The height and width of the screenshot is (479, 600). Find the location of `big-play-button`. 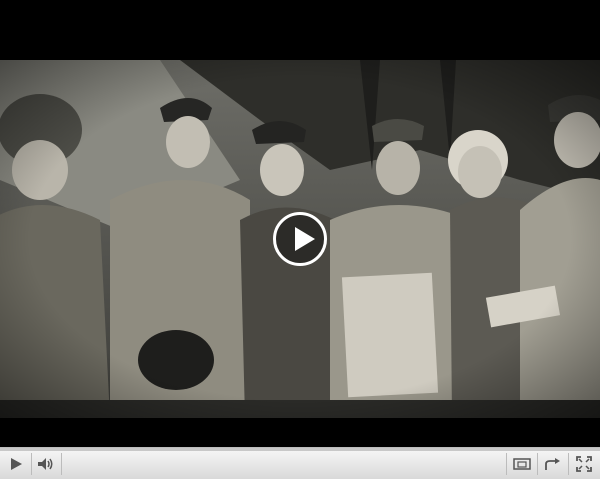

big-play-button is located at coordinates (300, 239).